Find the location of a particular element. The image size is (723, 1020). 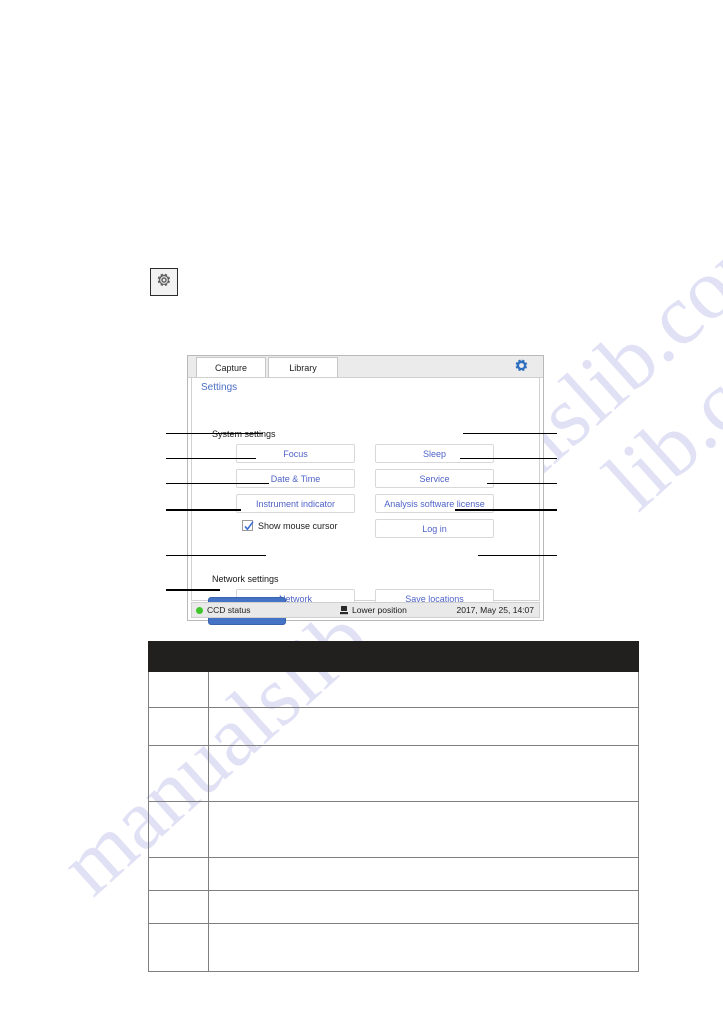

button-focus: Focus is located at coordinates (295, 453).